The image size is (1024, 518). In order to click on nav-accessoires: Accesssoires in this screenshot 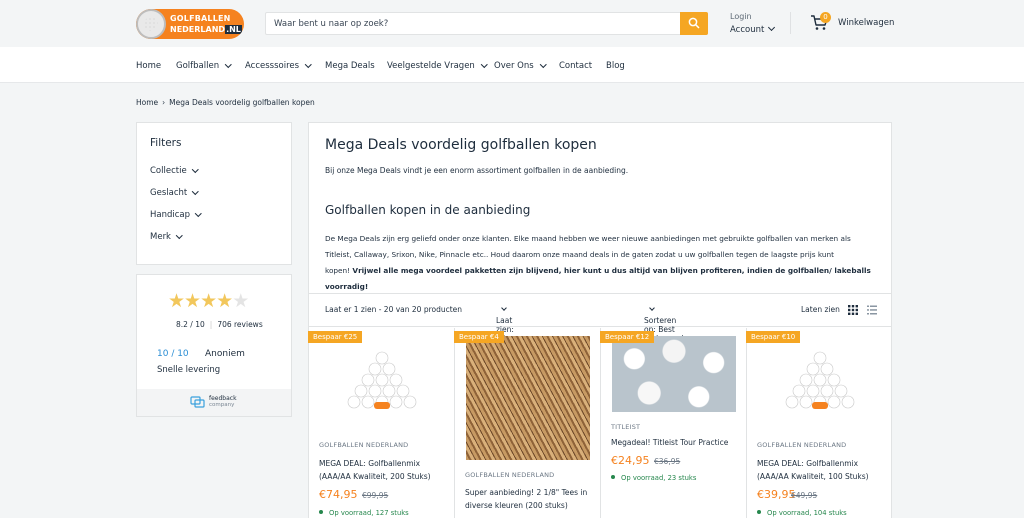, I will do `click(278, 65)`.